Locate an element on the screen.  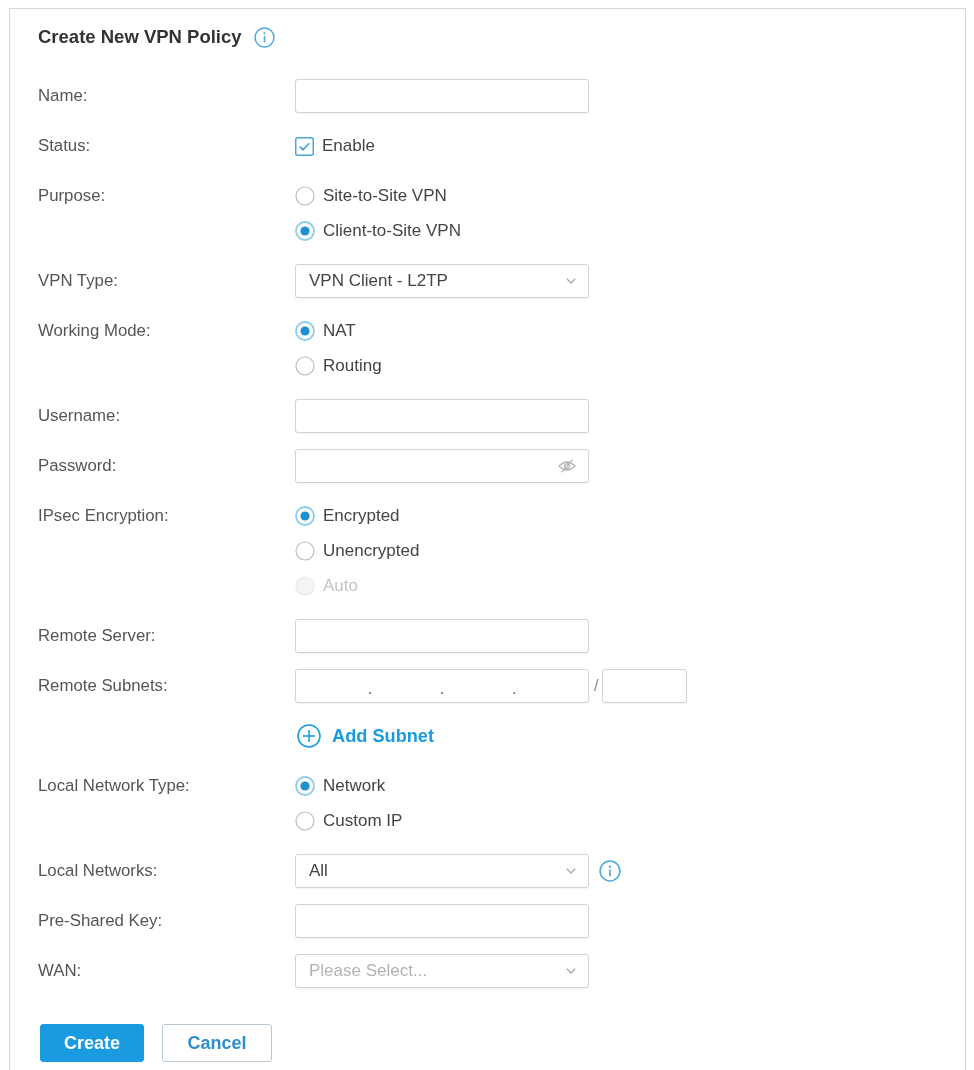
form-title: Create New VPN Policy is located at coordinates (140, 37).